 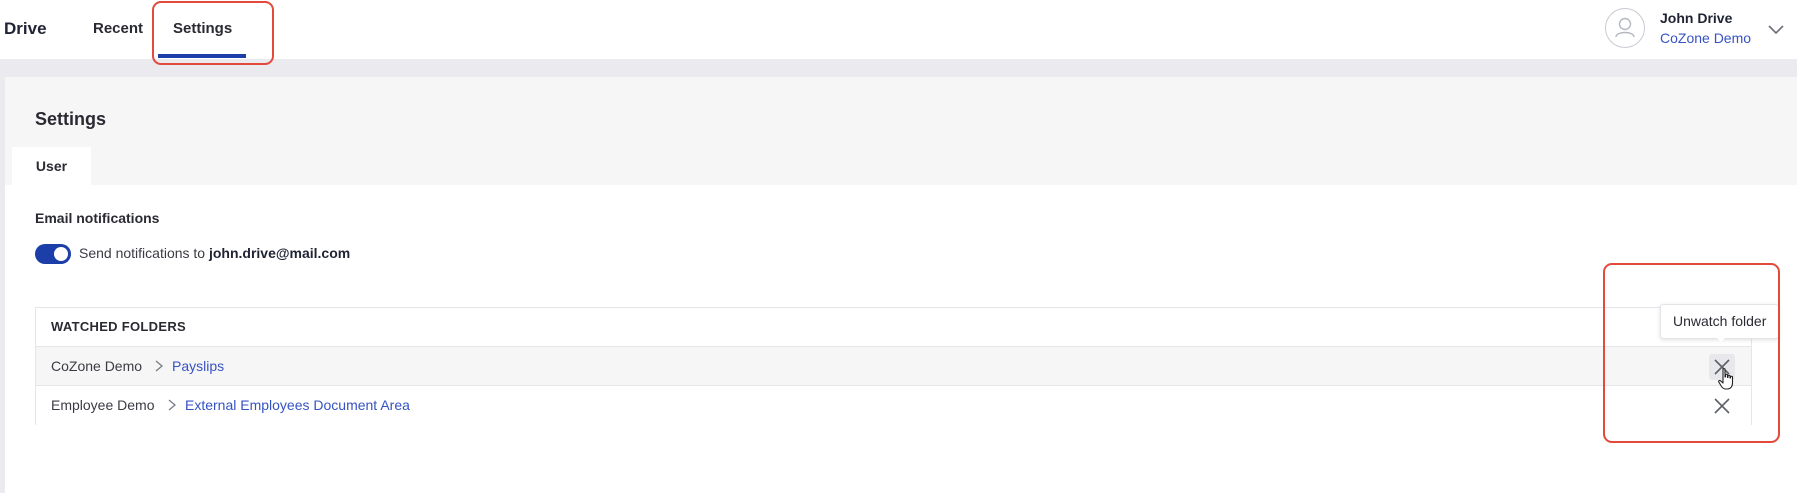 What do you see at coordinates (893, 327) in the screenshot?
I see `watched-folders-header: WATCHED FOLDERS` at bounding box center [893, 327].